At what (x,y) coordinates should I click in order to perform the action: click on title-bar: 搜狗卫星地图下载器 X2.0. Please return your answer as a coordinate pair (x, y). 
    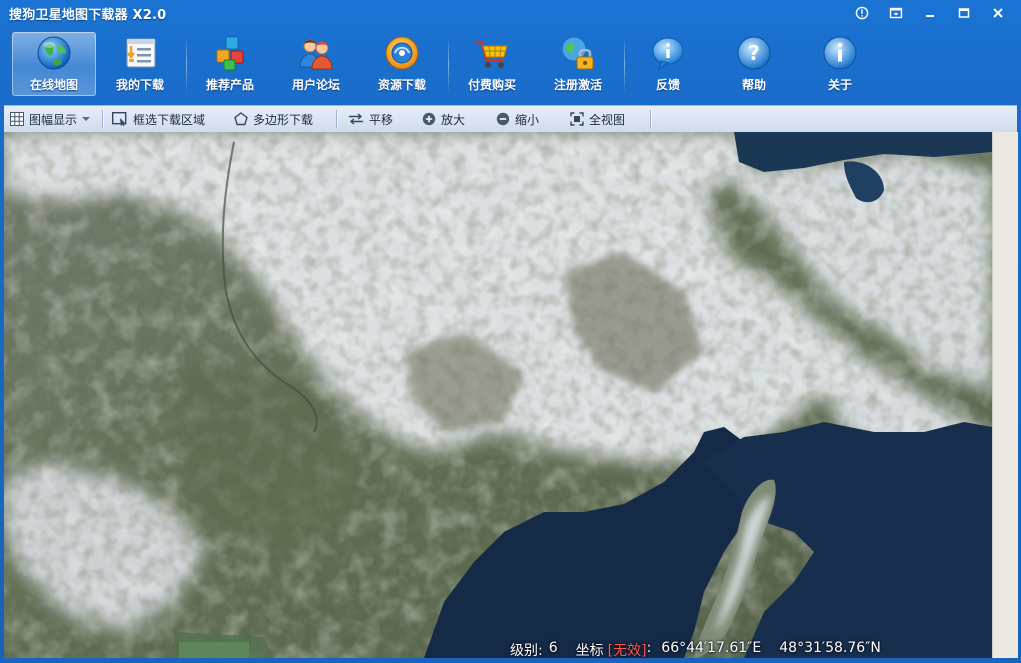
    Looking at the image, I should click on (510, 13).